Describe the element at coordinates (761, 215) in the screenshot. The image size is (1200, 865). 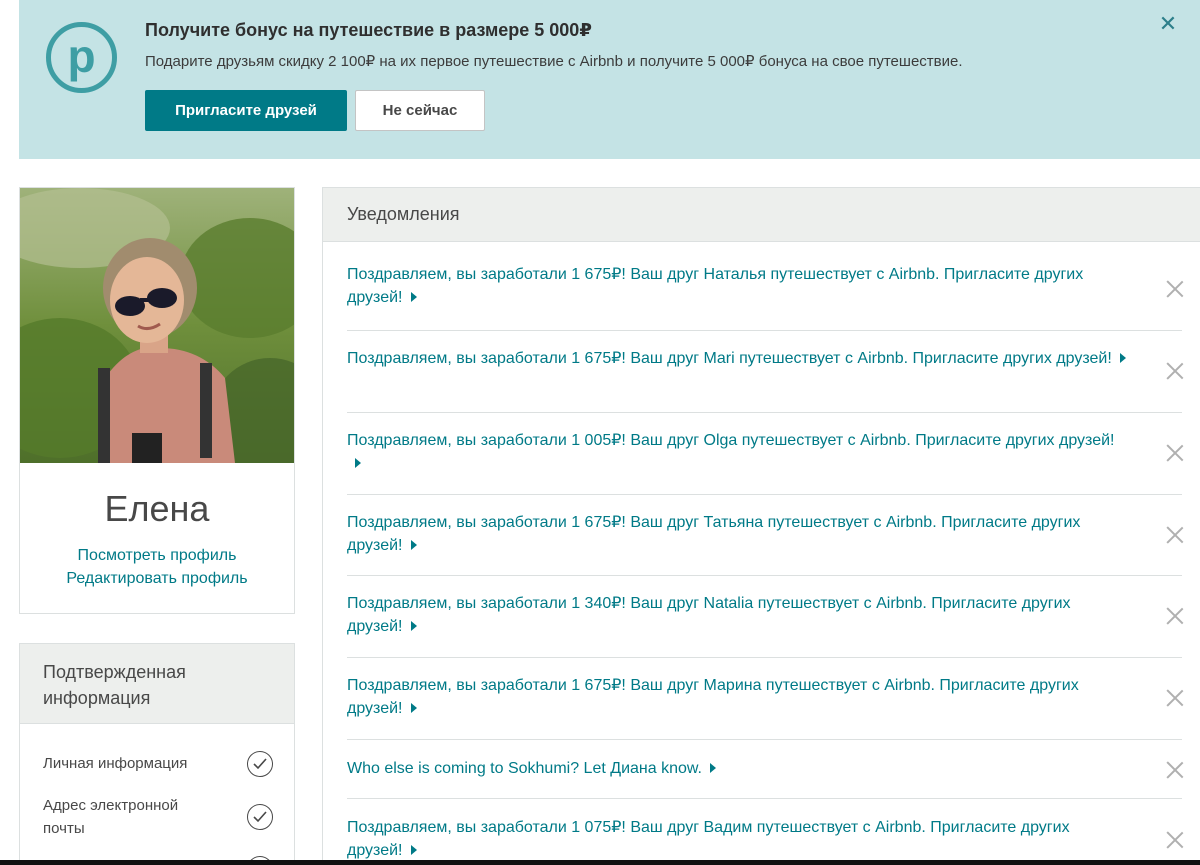
I see `notifications-title: Уведомления` at that location.